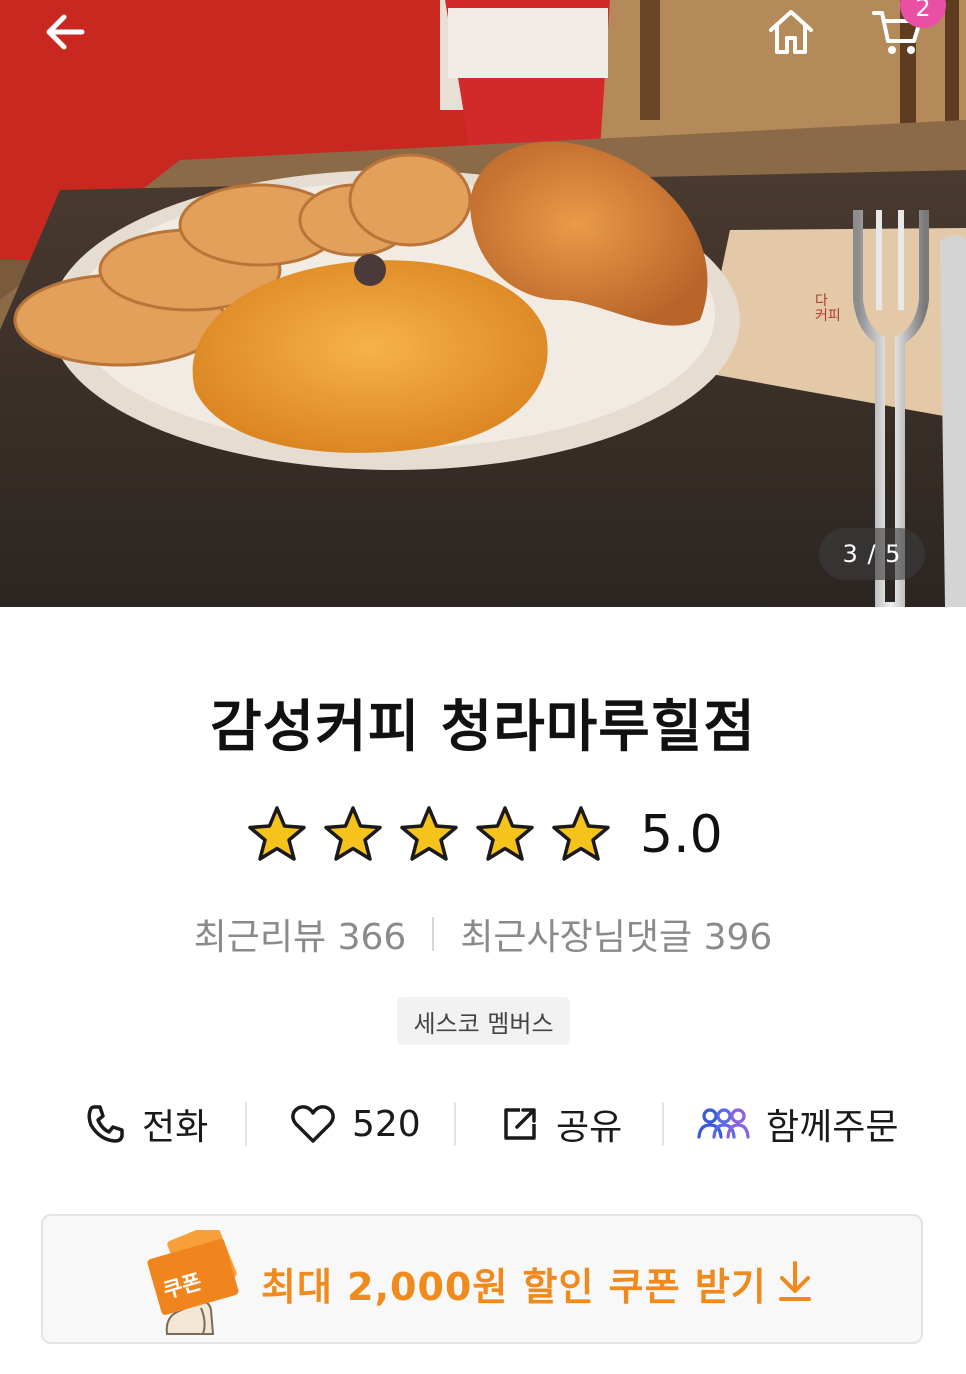 The width and height of the screenshot is (966, 1374). Describe the element at coordinates (821, 301) in the screenshot. I see `svg-text: 다` at that location.